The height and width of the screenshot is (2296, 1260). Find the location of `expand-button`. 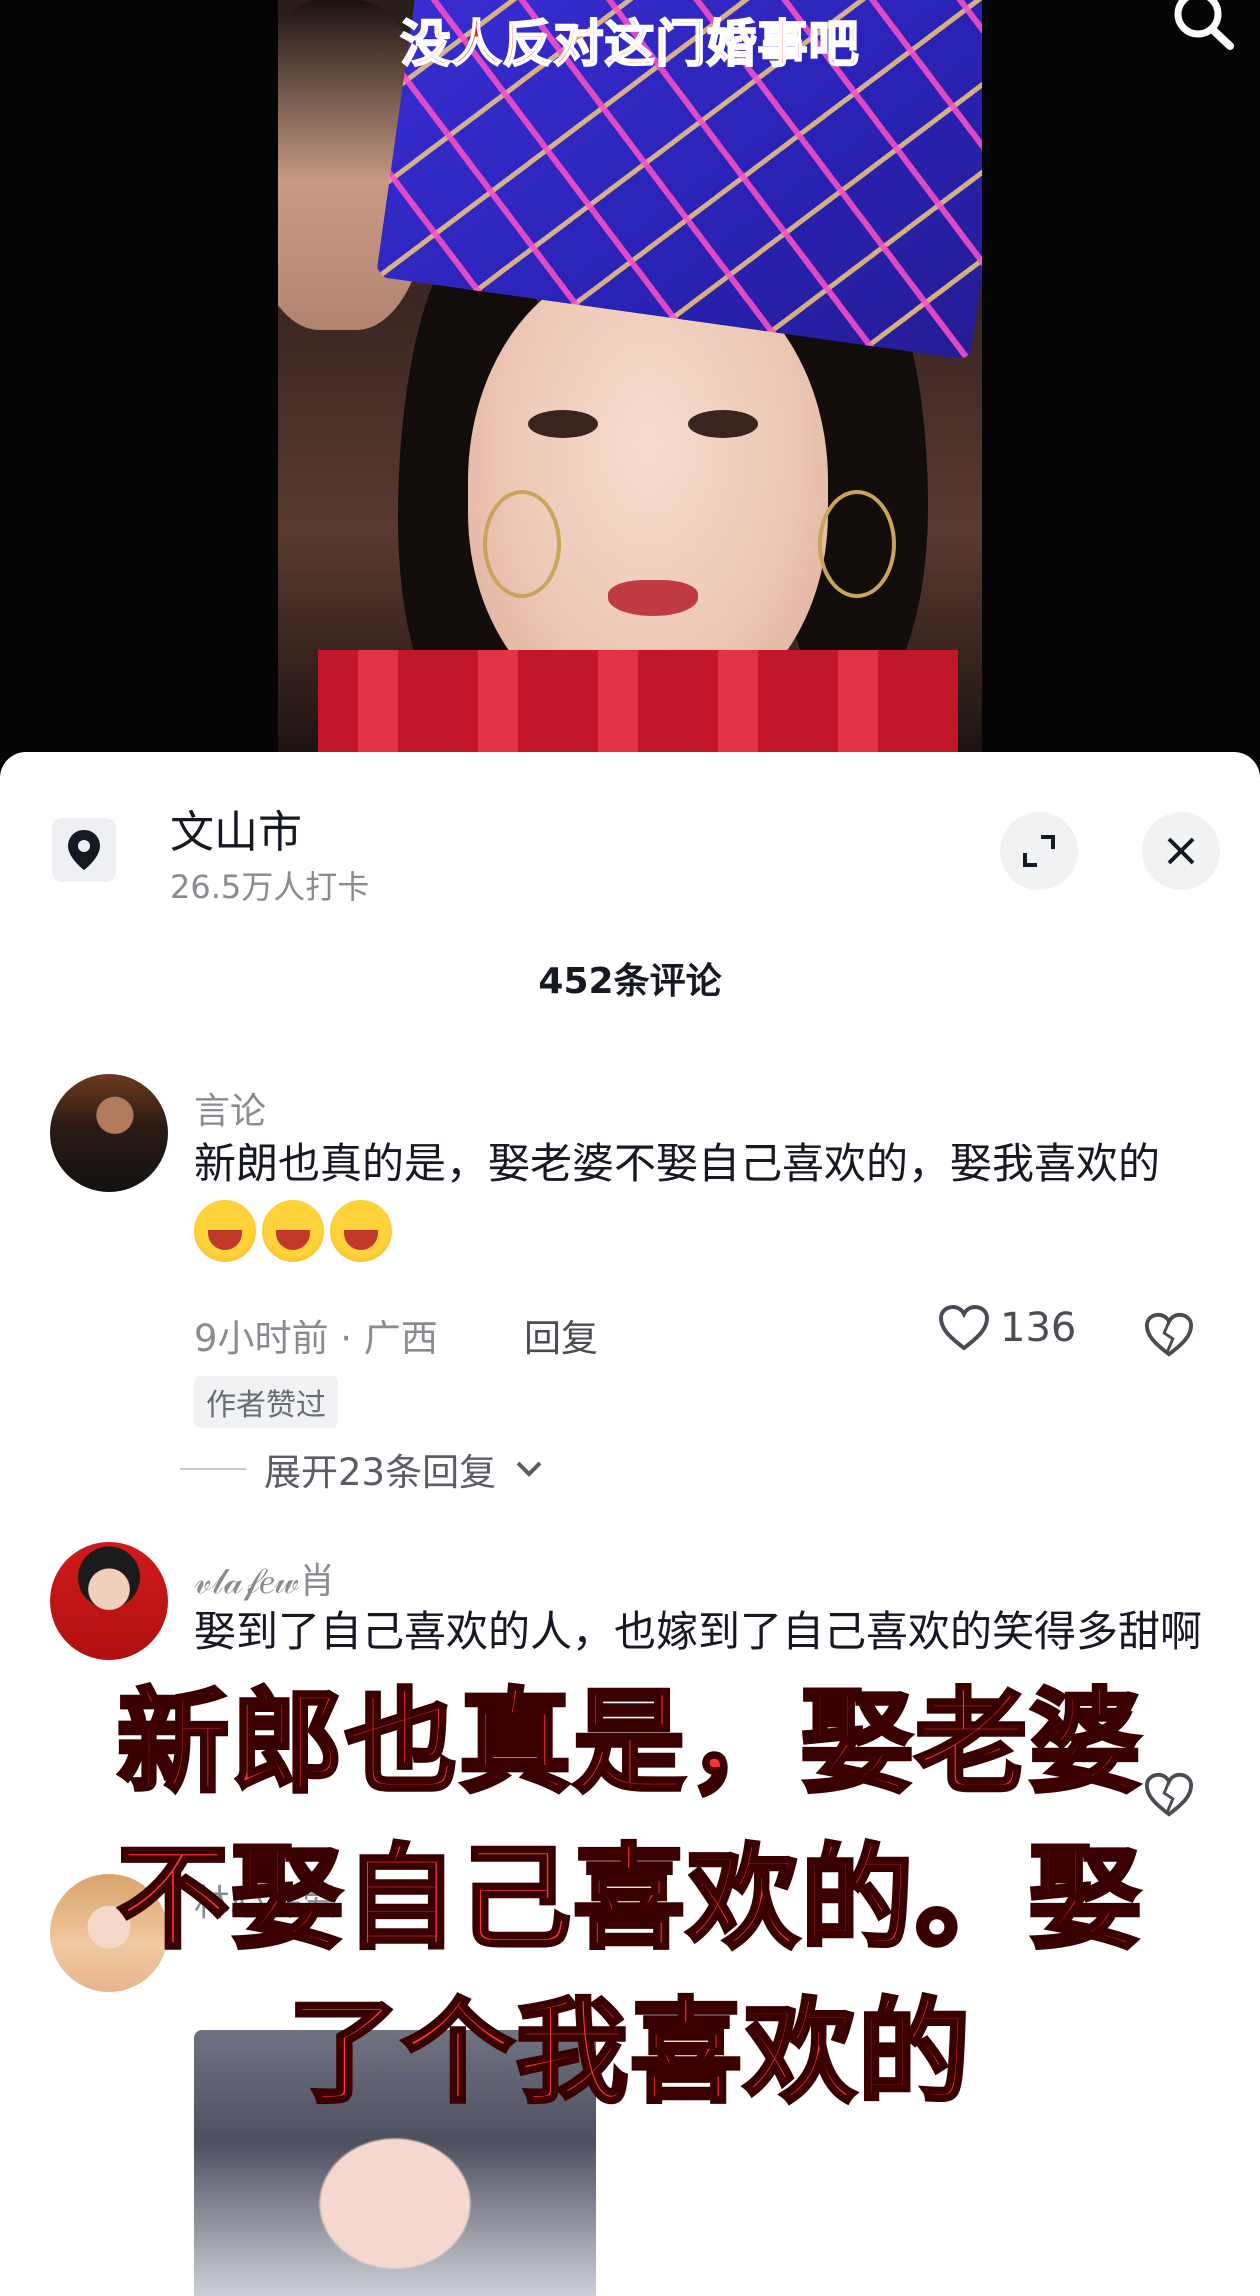

expand-button is located at coordinates (1039, 851).